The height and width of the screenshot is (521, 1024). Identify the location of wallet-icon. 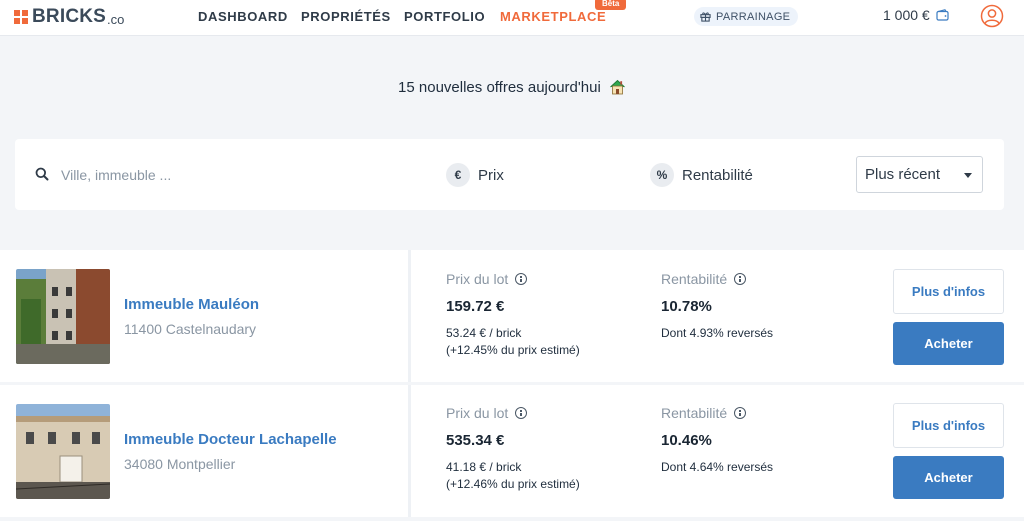
(942, 15).